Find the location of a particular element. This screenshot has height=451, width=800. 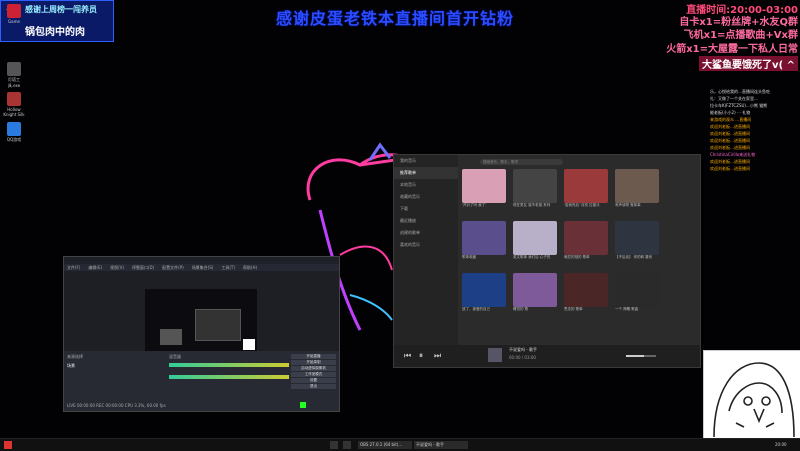

album-card: 放了，被爱的自己 is located at coordinates (484, 295).